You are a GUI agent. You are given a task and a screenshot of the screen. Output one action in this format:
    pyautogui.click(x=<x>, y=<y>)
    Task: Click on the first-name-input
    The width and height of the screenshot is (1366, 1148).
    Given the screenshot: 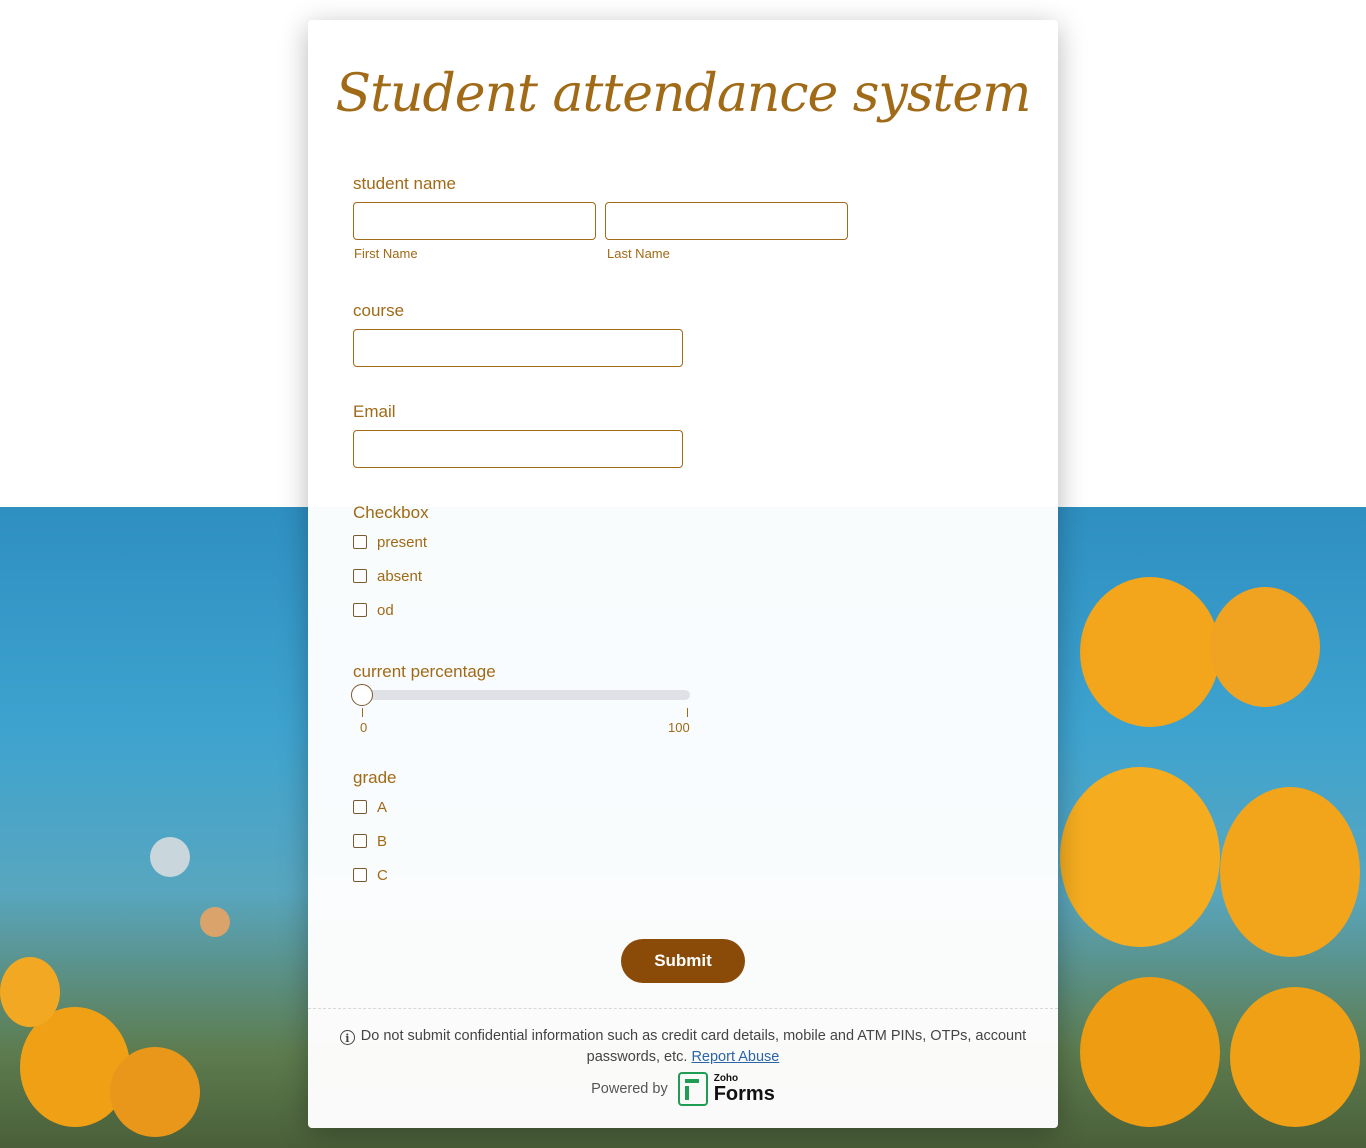 What is the action you would take?
    pyautogui.click(x=474, y=221)
    